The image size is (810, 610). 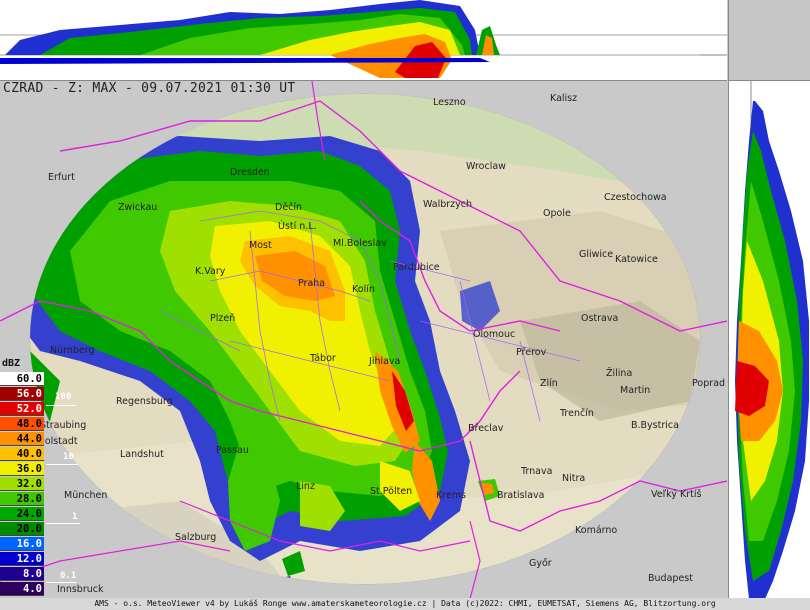 What do you see at coordinates (22, 409) in the screenshot?
I see `legend-level: 52.0` at bounding box center [22, 409].